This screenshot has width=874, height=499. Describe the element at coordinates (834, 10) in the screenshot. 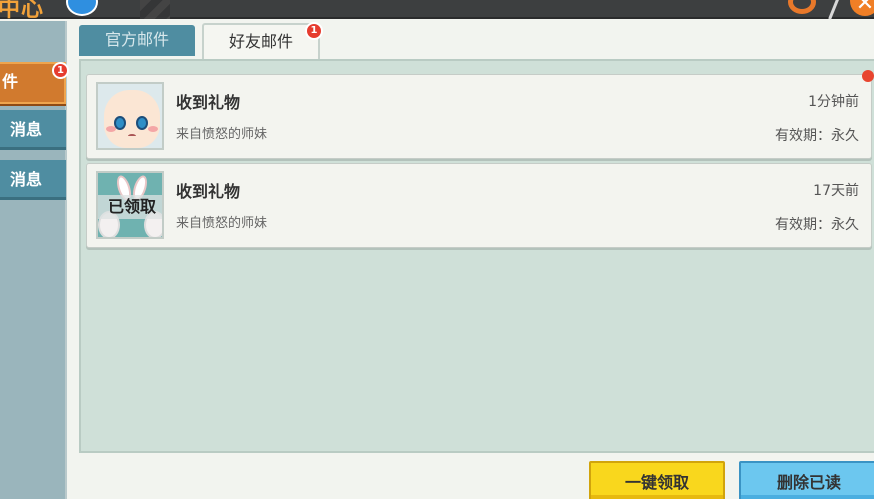

I see `divider` at that location.